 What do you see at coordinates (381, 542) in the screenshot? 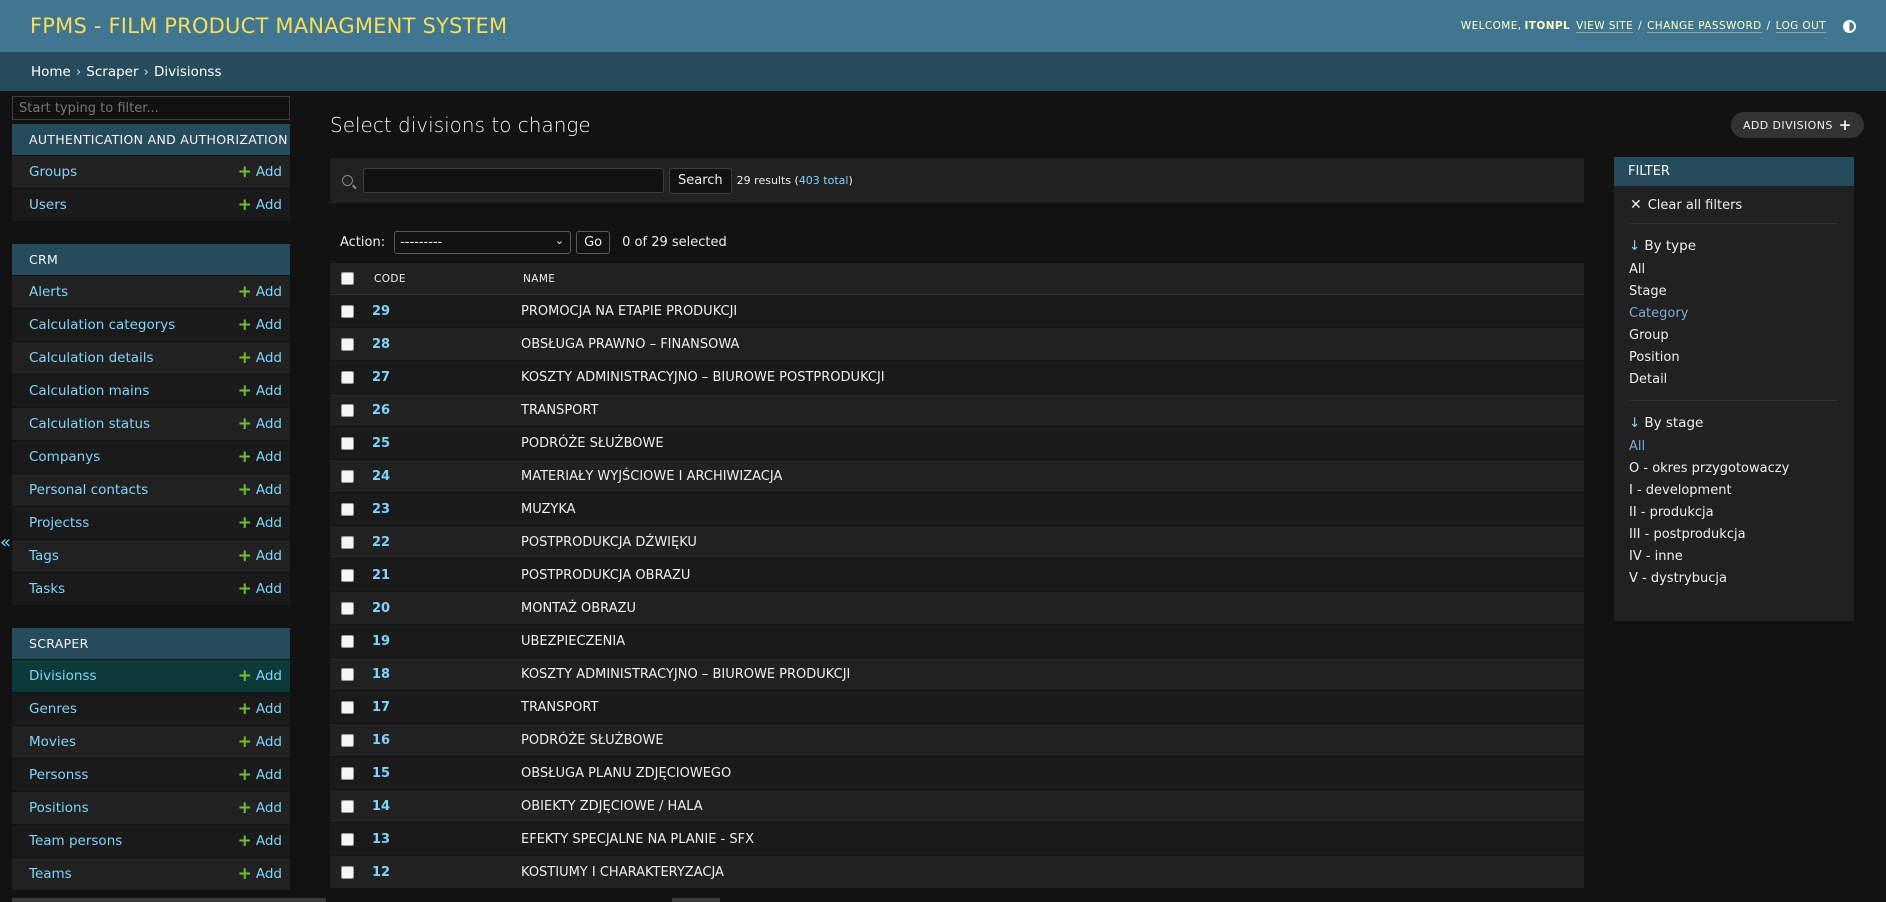
I see `row-code-link: 22` at bounding box center [381, 542].